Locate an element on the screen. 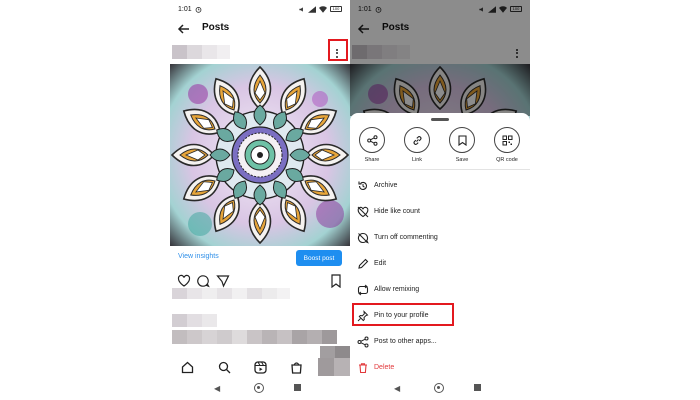 The width and height of the screenshot is (700, 400). reels-icon is located at coordinates (260, 367).